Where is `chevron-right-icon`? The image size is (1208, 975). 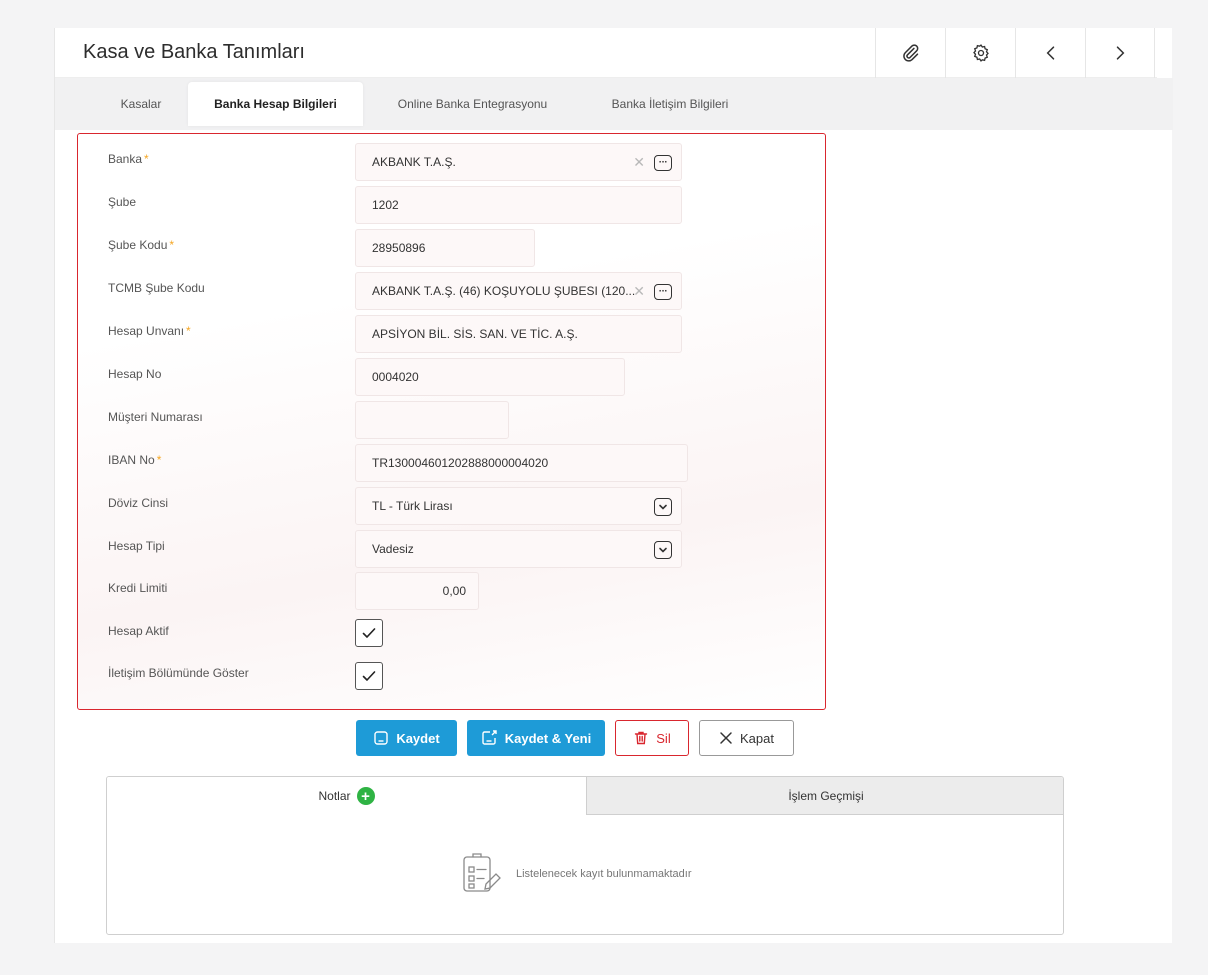 chevron-right-icon is located at coordinates (1120, 53).